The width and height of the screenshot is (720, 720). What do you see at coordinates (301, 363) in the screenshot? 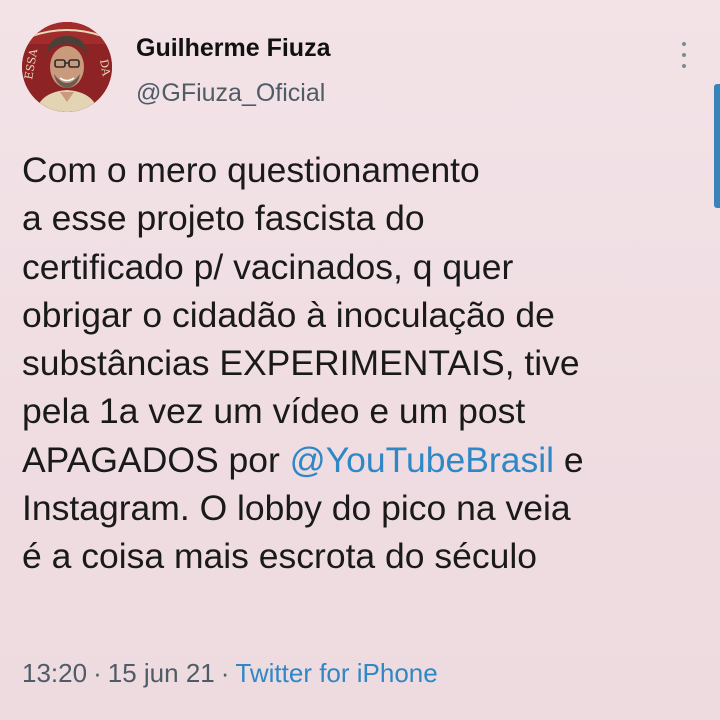
I see `tweet-text-segment: substâncias EXPERIMENTAIS, tive` at bounding box center [301, 363].